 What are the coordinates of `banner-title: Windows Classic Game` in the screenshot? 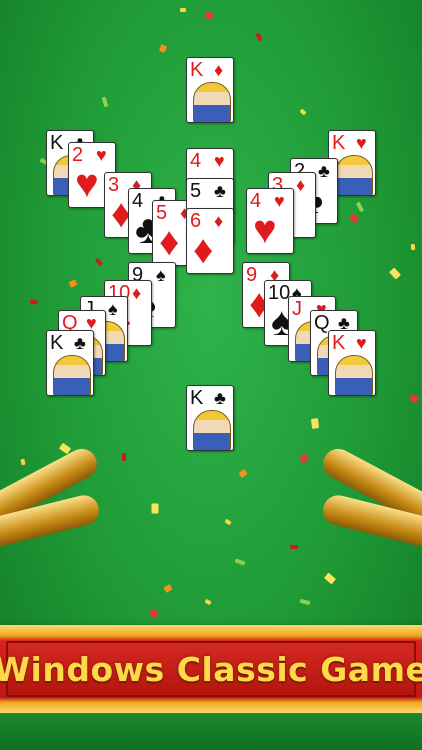 It's located at (211, 669).